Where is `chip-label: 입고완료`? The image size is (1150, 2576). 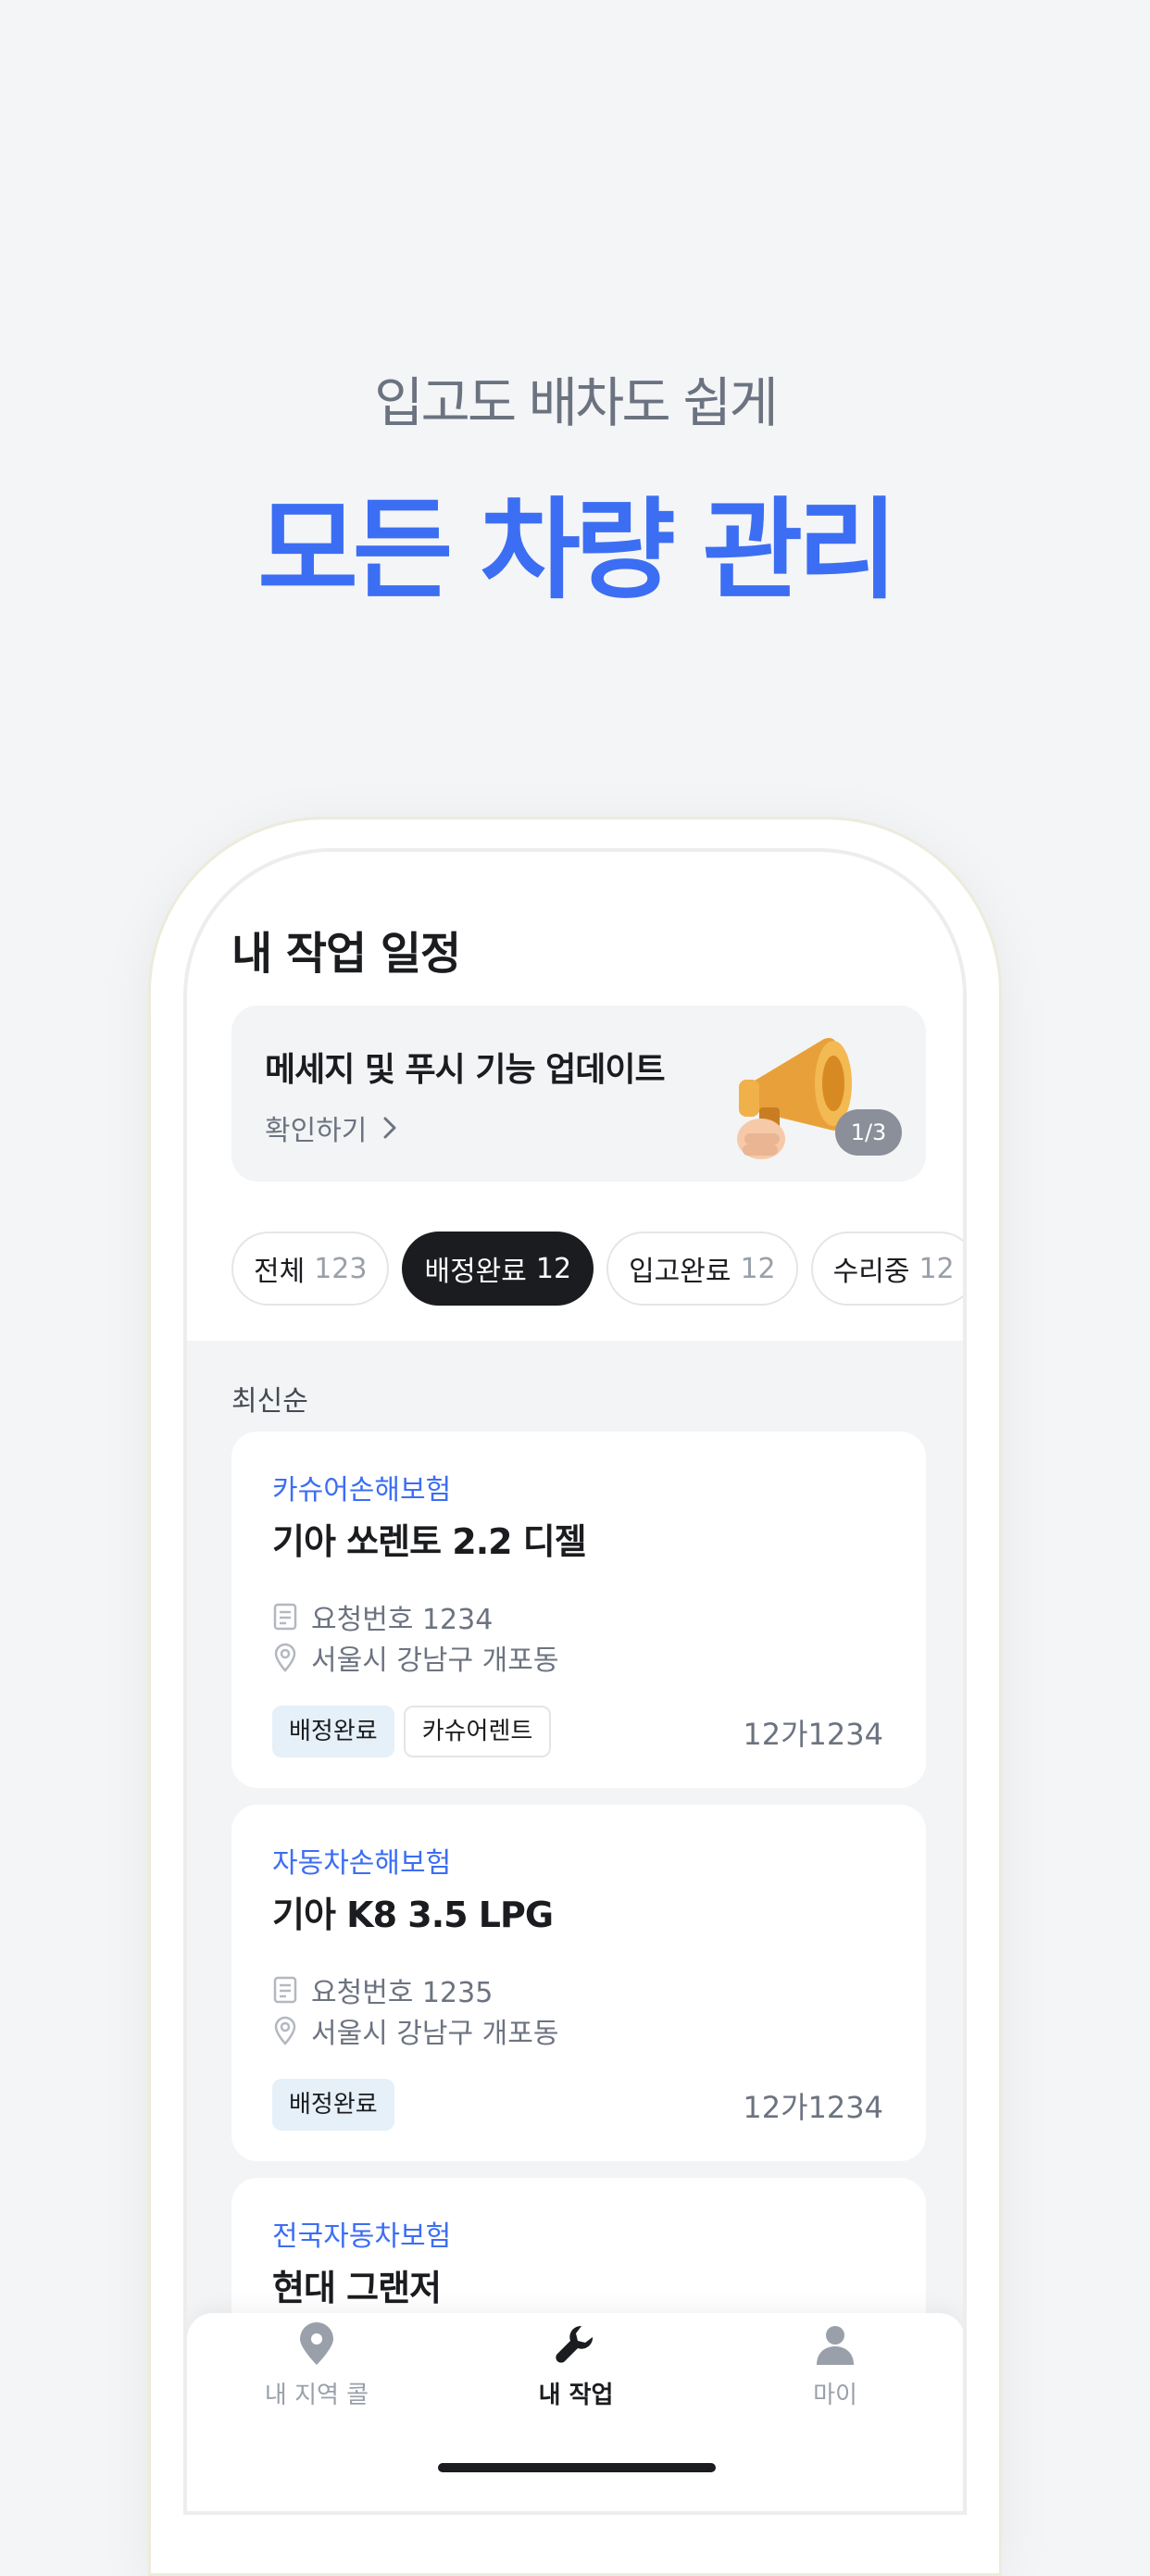 chip-label: 입고완료 is located at coordinates (680, 1272).